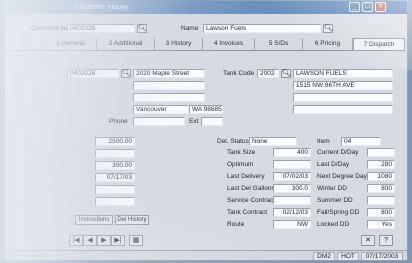 Image resolution: width=412 pixels, height=263 pixels. I want to click on account-label: Customer No., so click(51, 28).